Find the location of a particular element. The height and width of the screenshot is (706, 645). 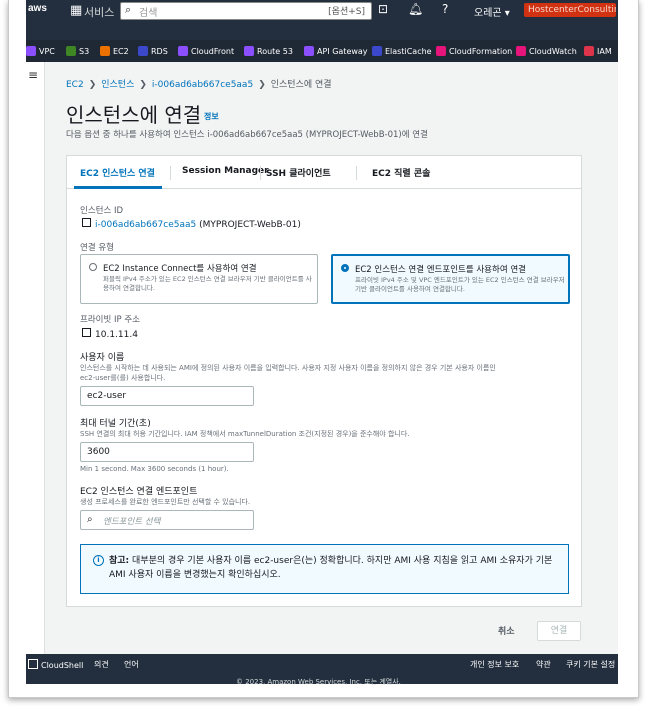

cloudshell-label: CloudShell is located at coordinates (62, 665).